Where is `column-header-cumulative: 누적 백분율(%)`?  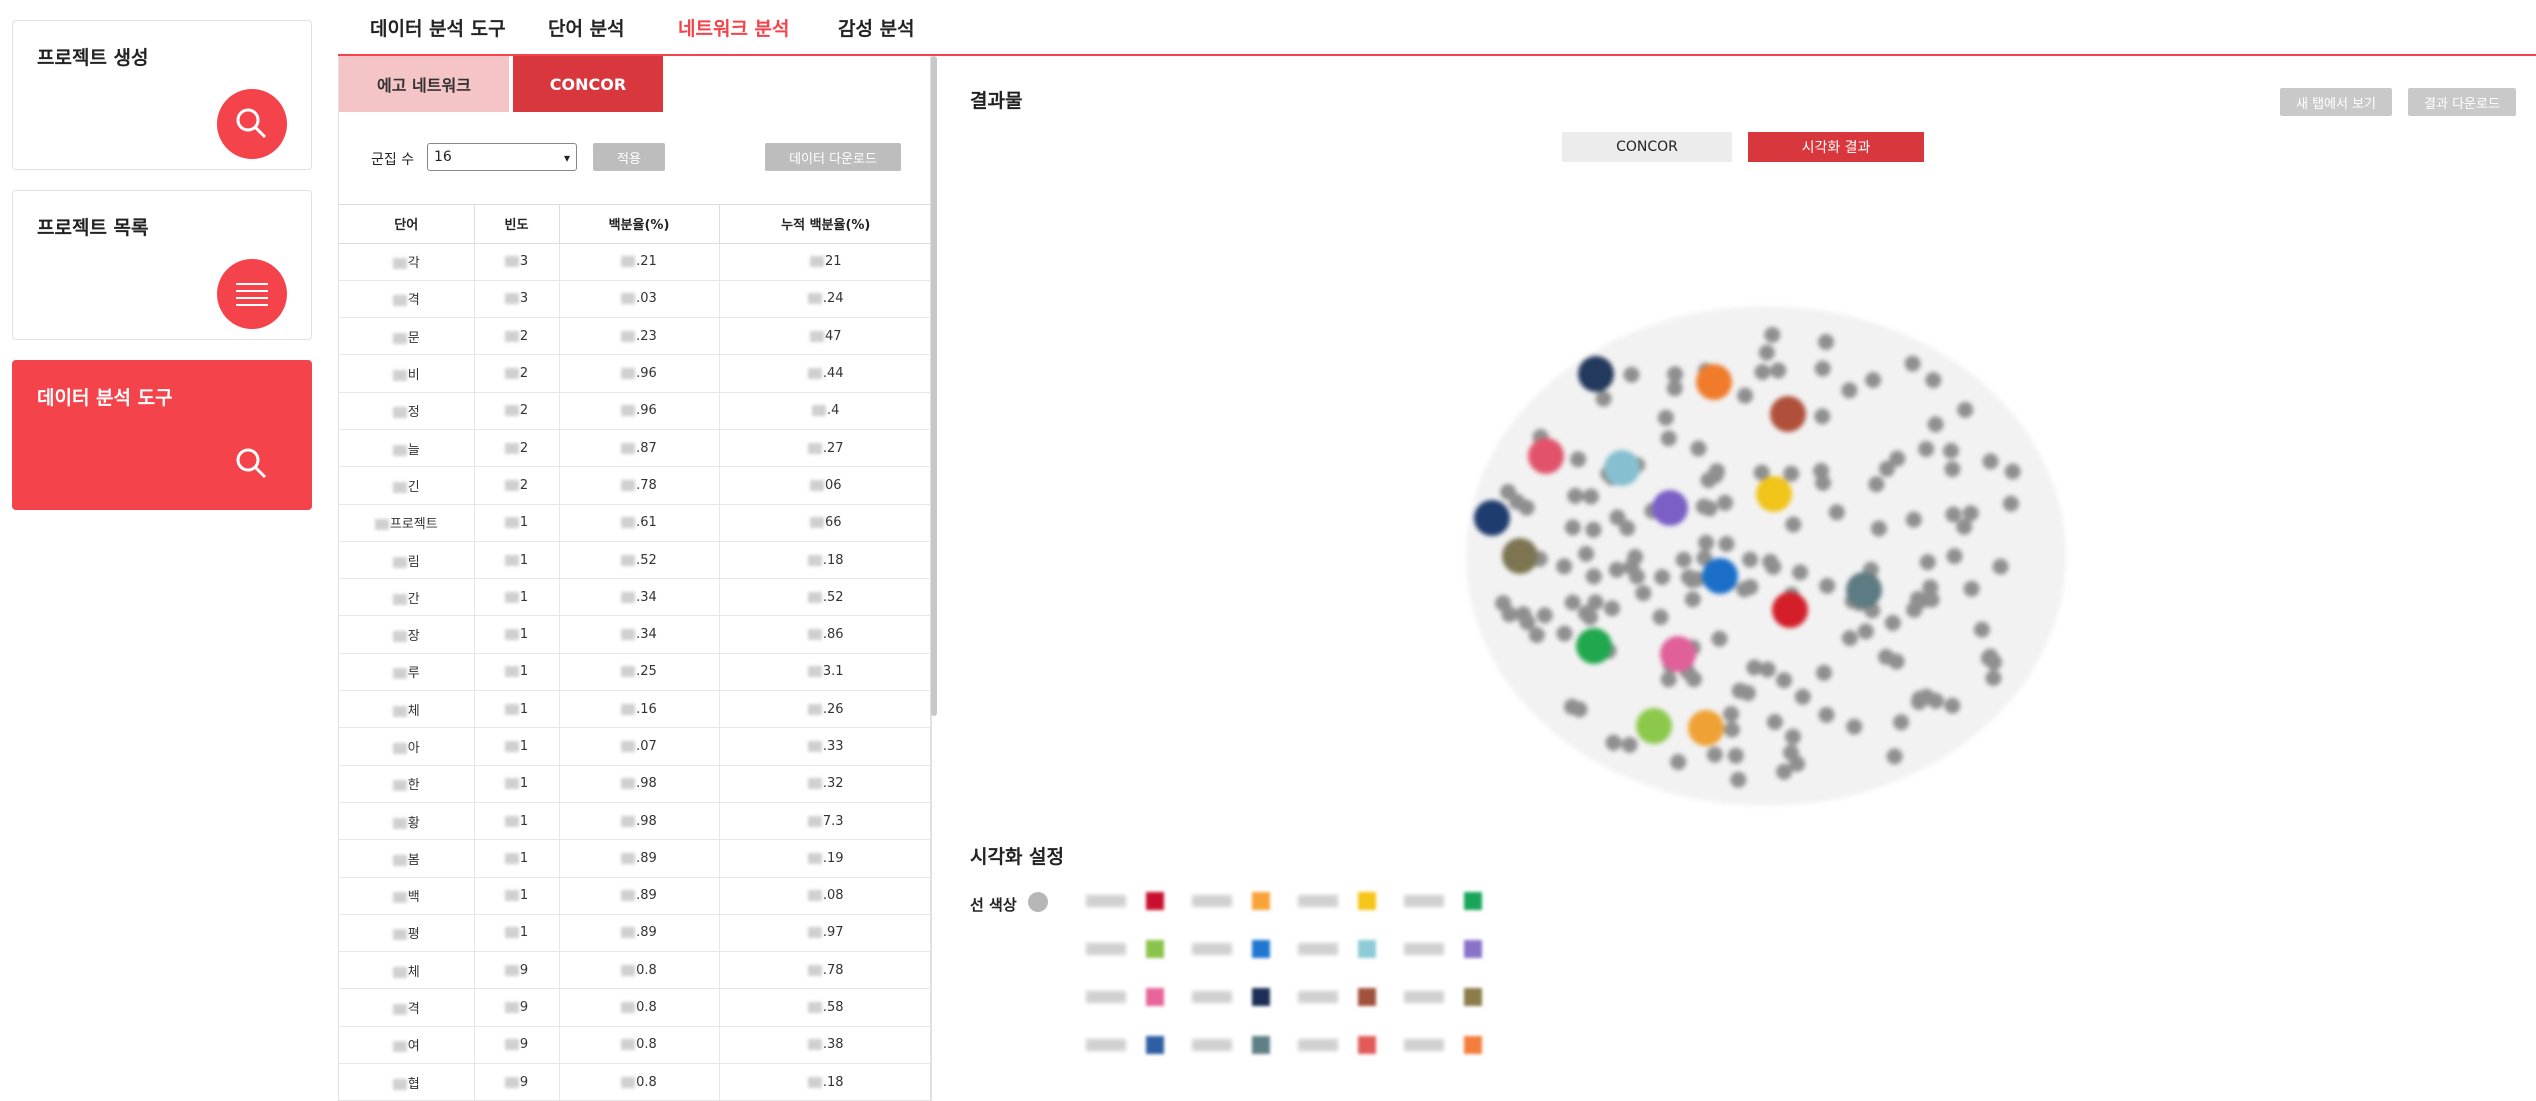 column-header-cumulative: 누적 백분율(%) is located at coordinates (825, 224).